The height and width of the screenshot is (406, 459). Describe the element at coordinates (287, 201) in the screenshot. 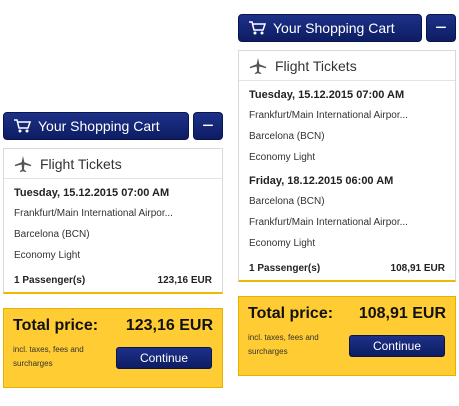

I see `flight-origin: Barcelona (BCN)` at that location.